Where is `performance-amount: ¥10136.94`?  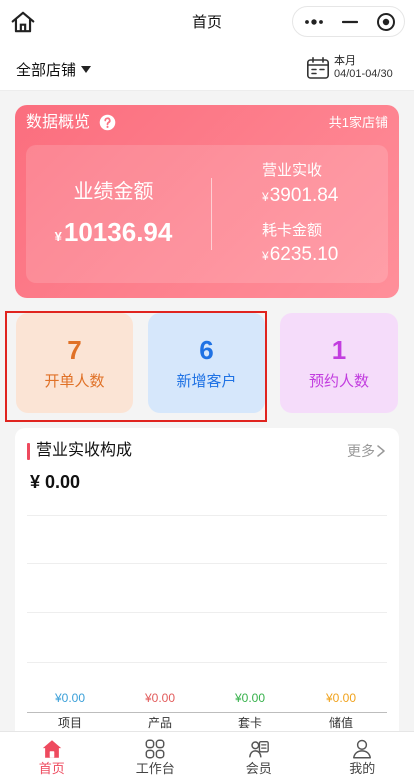
performance-amount: ¥10136.94 is located at coordinates (113, 232).